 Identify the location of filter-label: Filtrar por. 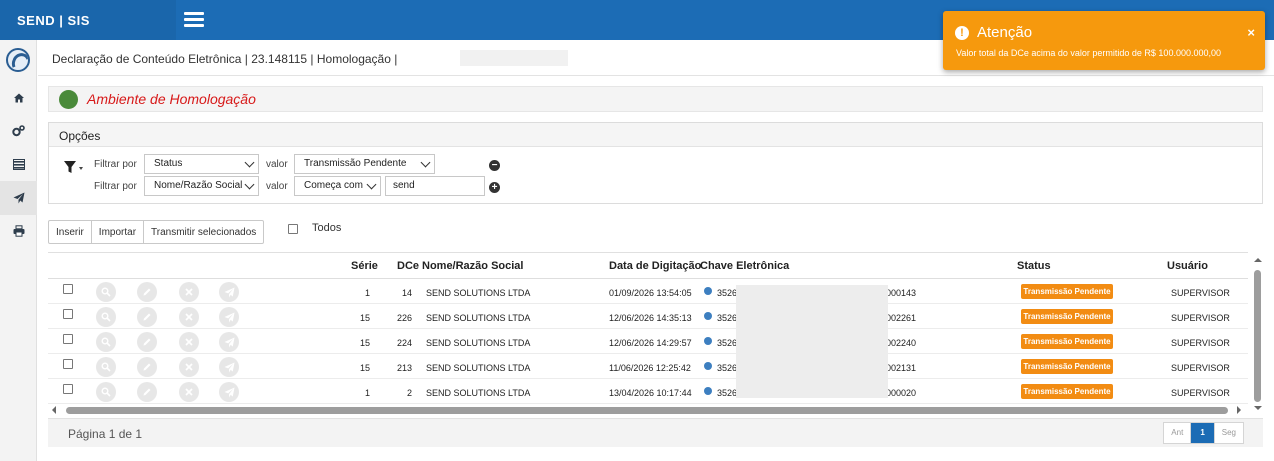
(115, 164).